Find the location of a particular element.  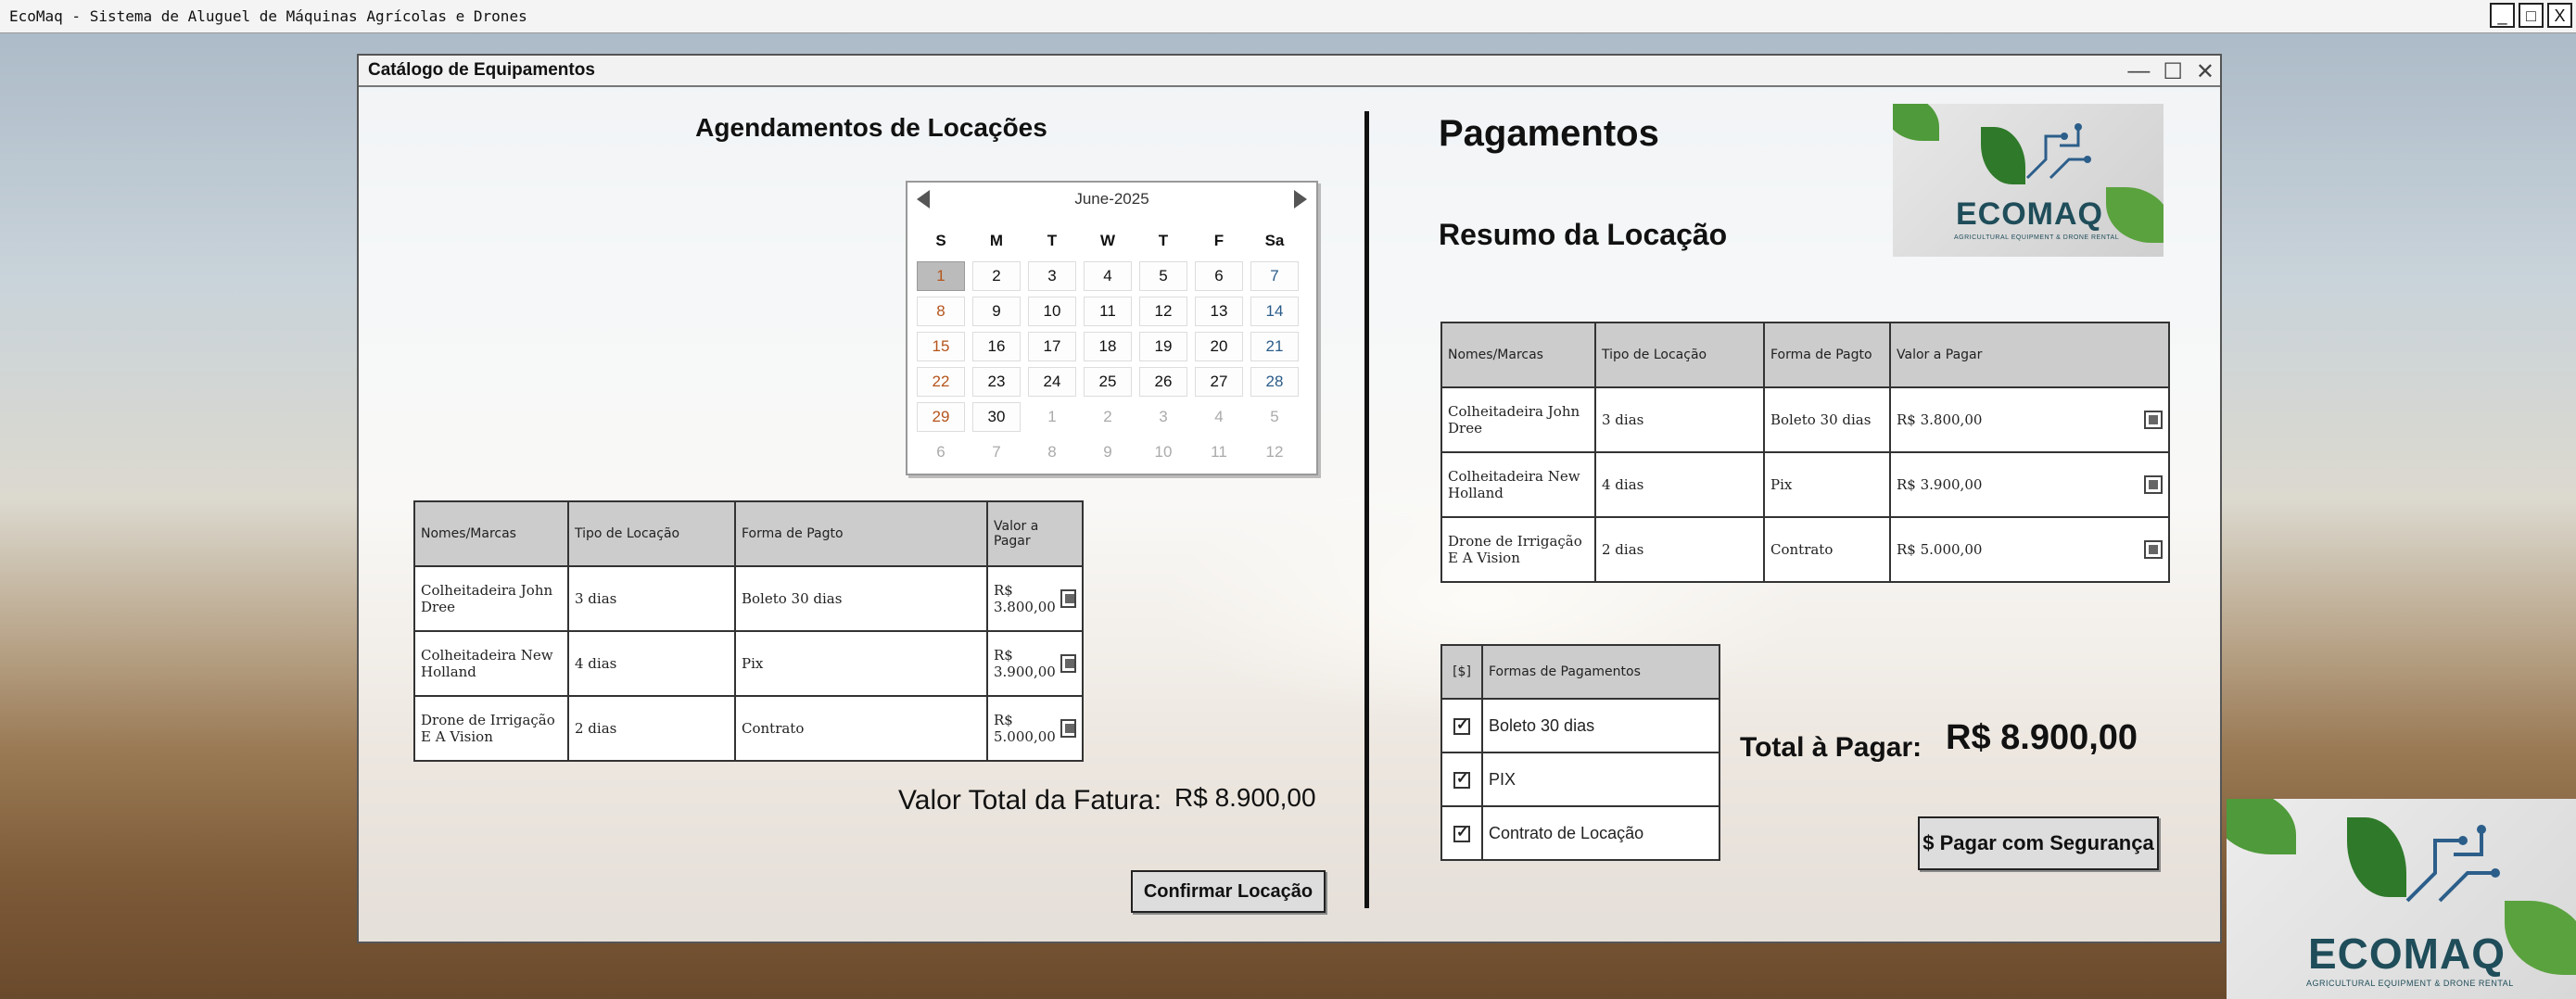

window-minimize-button: — is located at coordinates (2138, 71).